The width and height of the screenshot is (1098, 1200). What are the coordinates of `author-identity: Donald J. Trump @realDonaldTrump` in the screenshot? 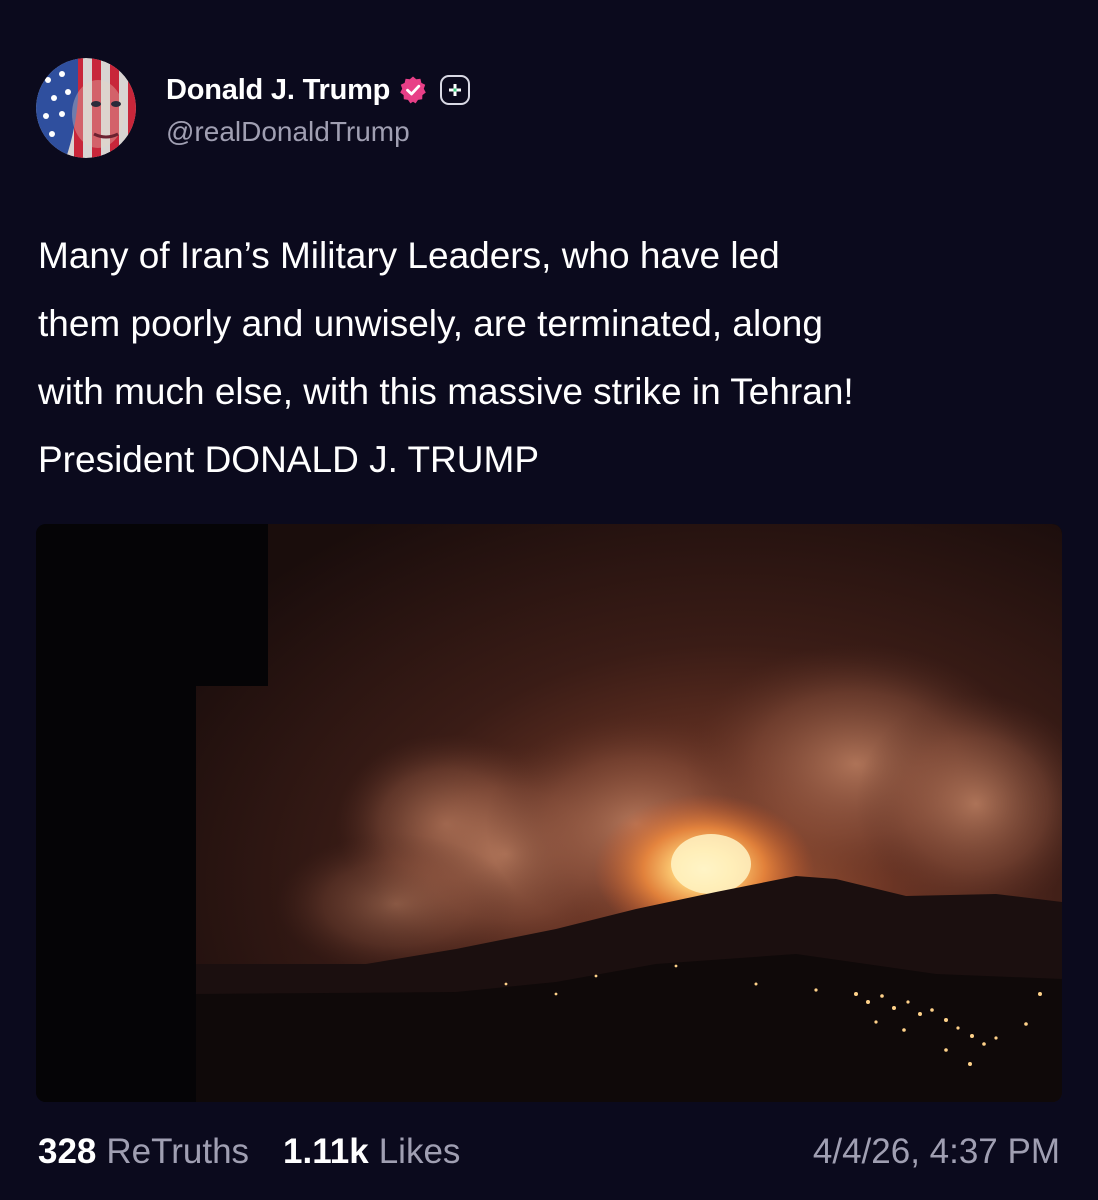 It's located at (318, 108).